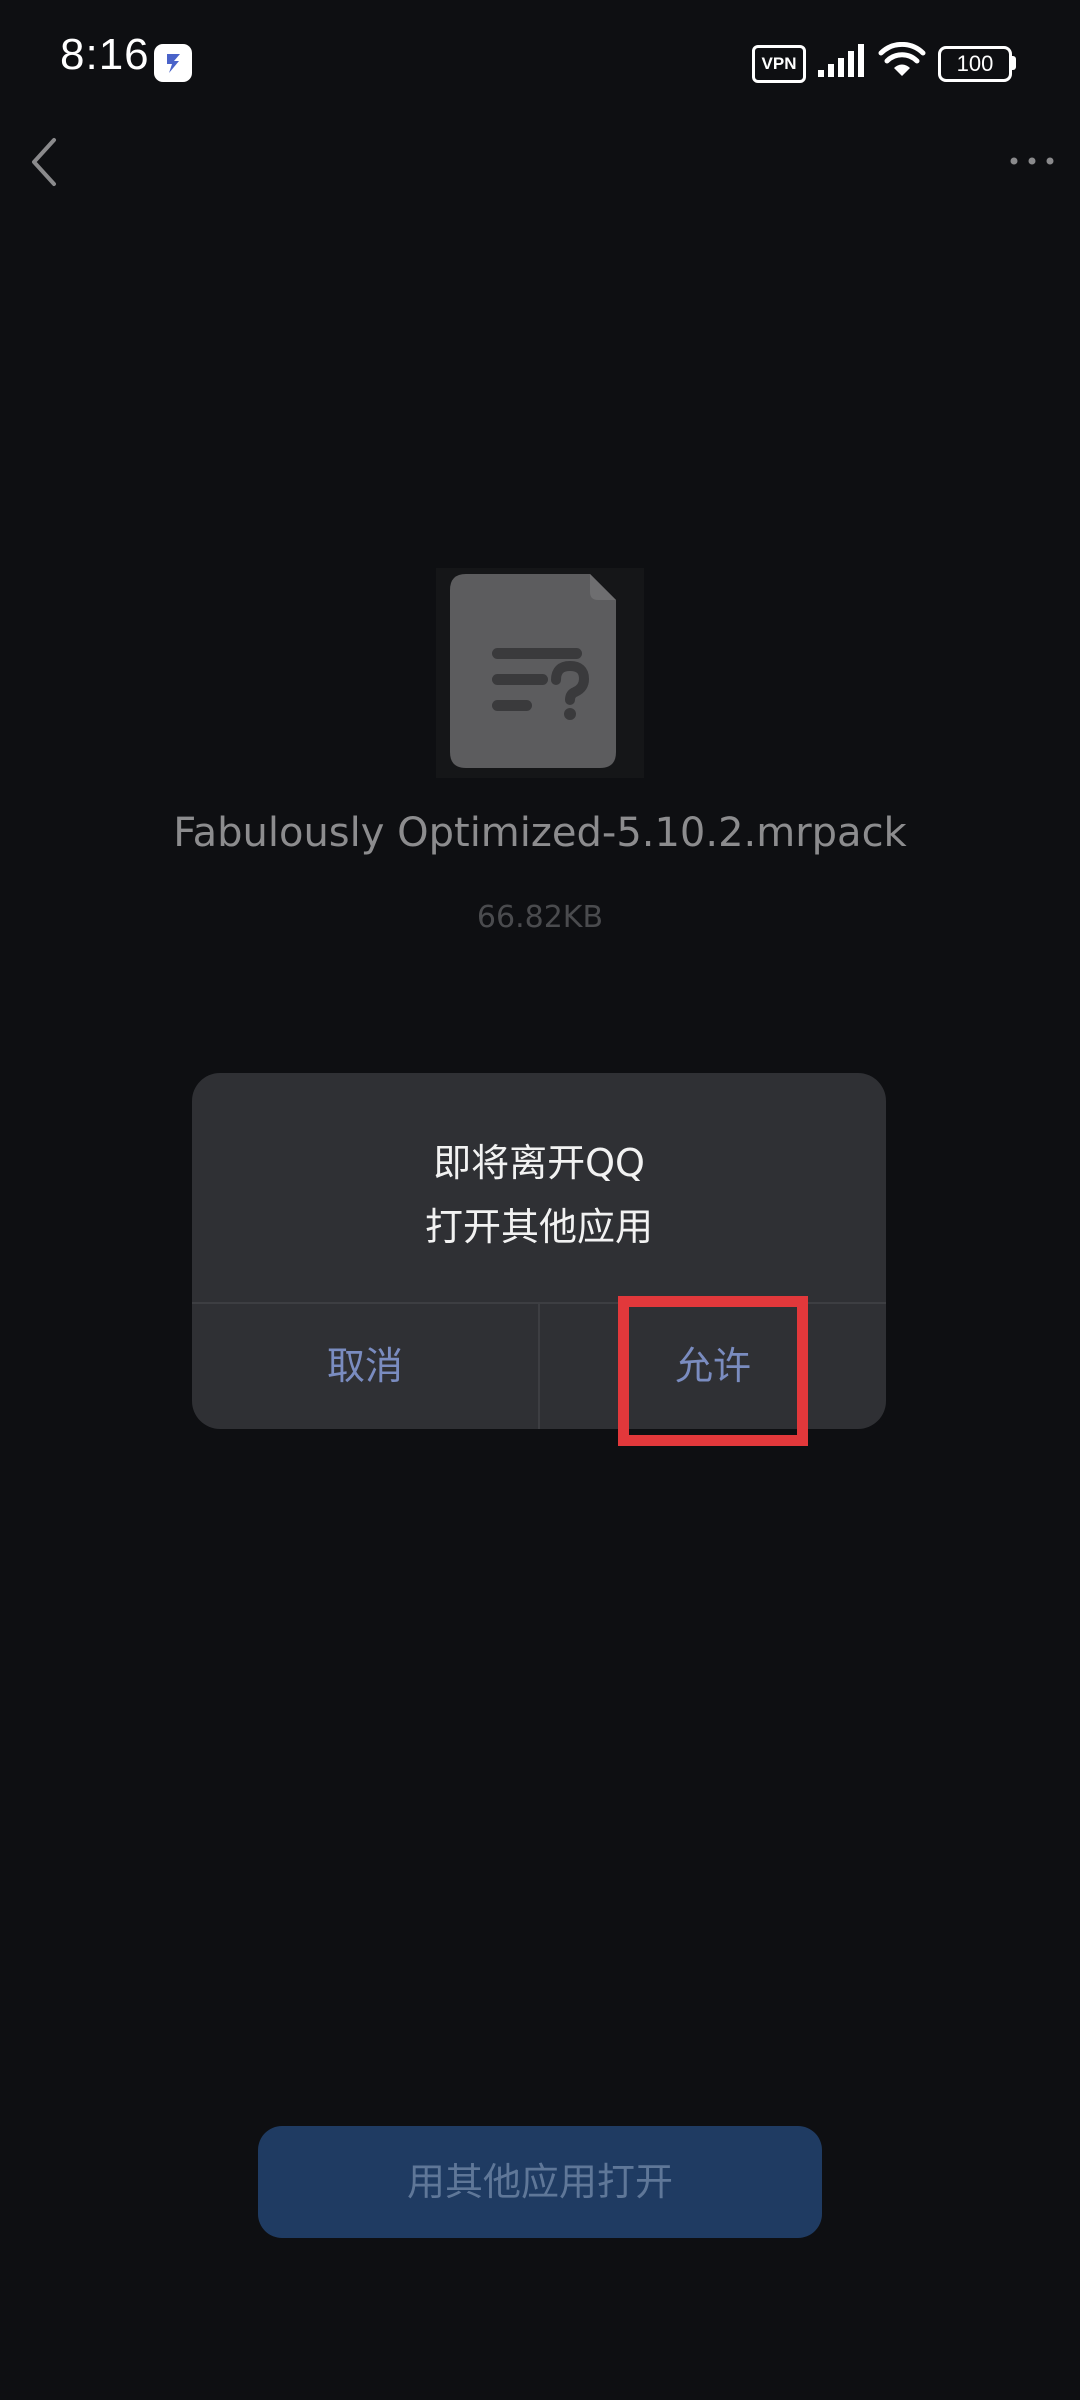 The height and width of the screenshot is (2400, 1080). I want to click on file-name: Fabulously Optimized-5.10.2.mrpack, so click(540, 833).